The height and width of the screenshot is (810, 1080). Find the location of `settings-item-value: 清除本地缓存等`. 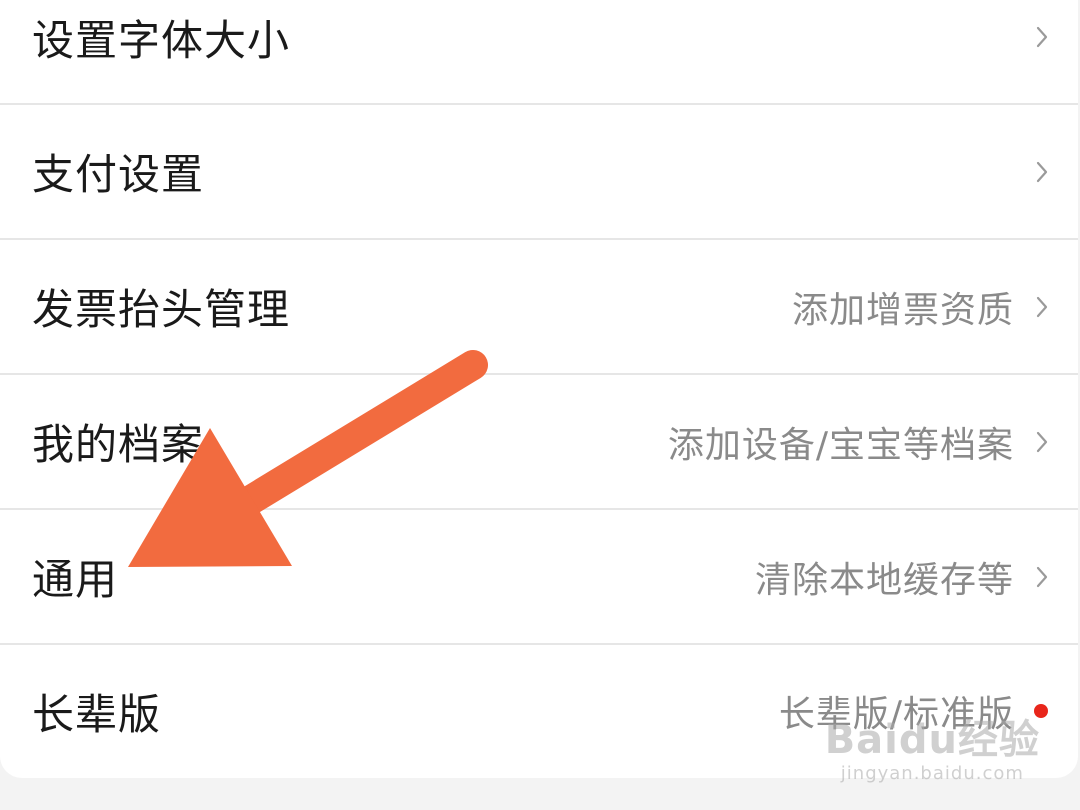

settings-item-value: 清除本地缓存等 is located at coordinates (884, 580).